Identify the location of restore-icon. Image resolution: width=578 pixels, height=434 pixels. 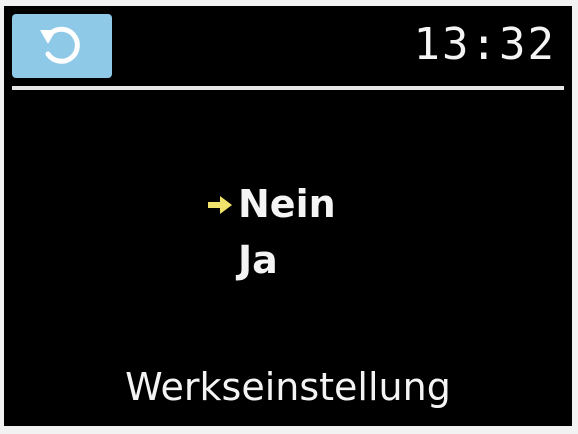
(60, 45).